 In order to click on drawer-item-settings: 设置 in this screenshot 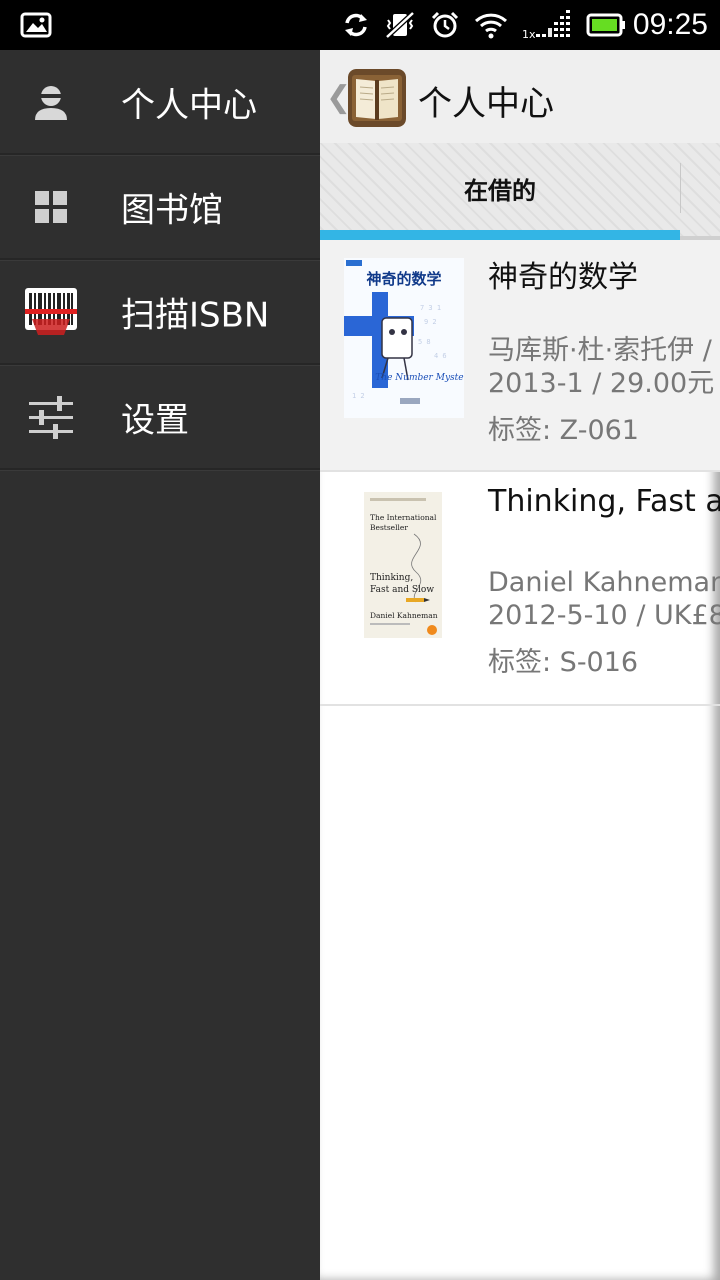, I will do `click(160, 417)`.